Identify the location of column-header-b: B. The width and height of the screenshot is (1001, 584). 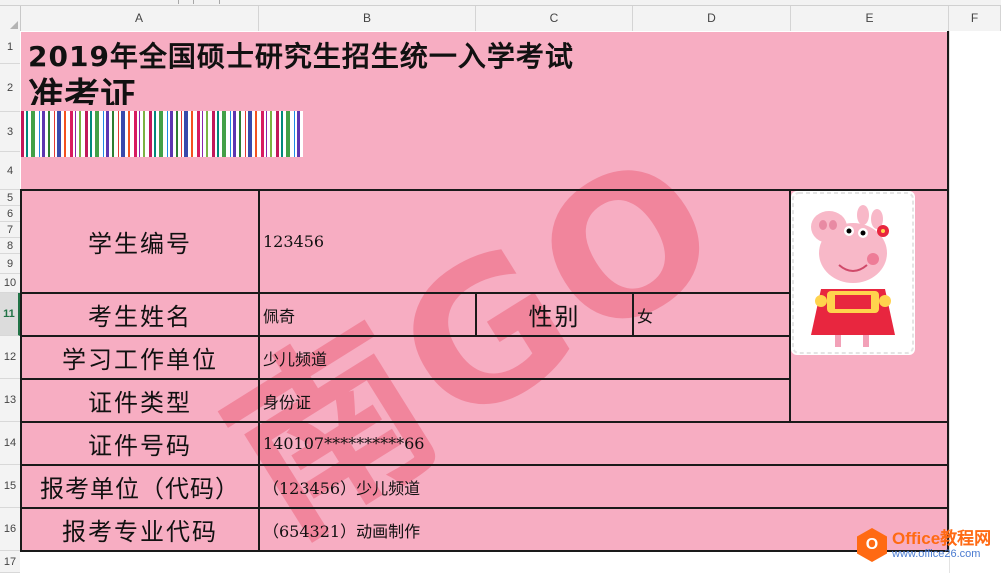
(367, 18).